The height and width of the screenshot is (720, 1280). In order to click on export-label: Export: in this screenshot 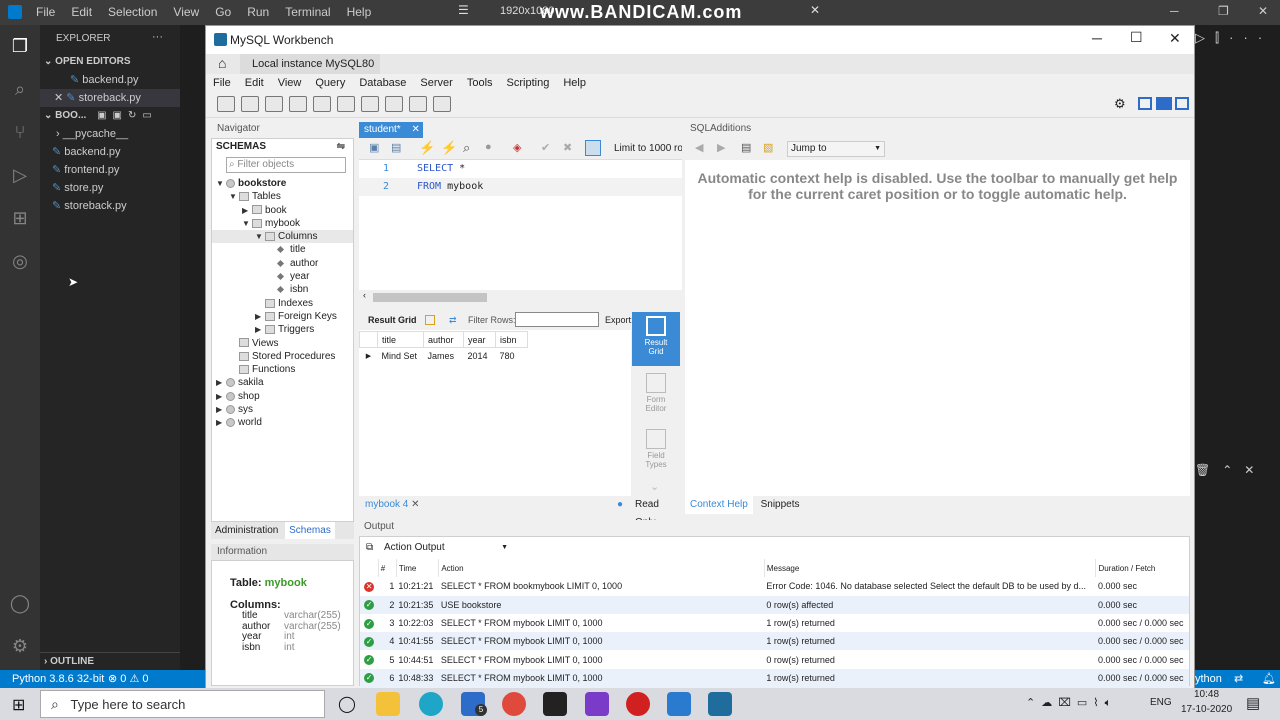, I will do `click(619, 320)`.